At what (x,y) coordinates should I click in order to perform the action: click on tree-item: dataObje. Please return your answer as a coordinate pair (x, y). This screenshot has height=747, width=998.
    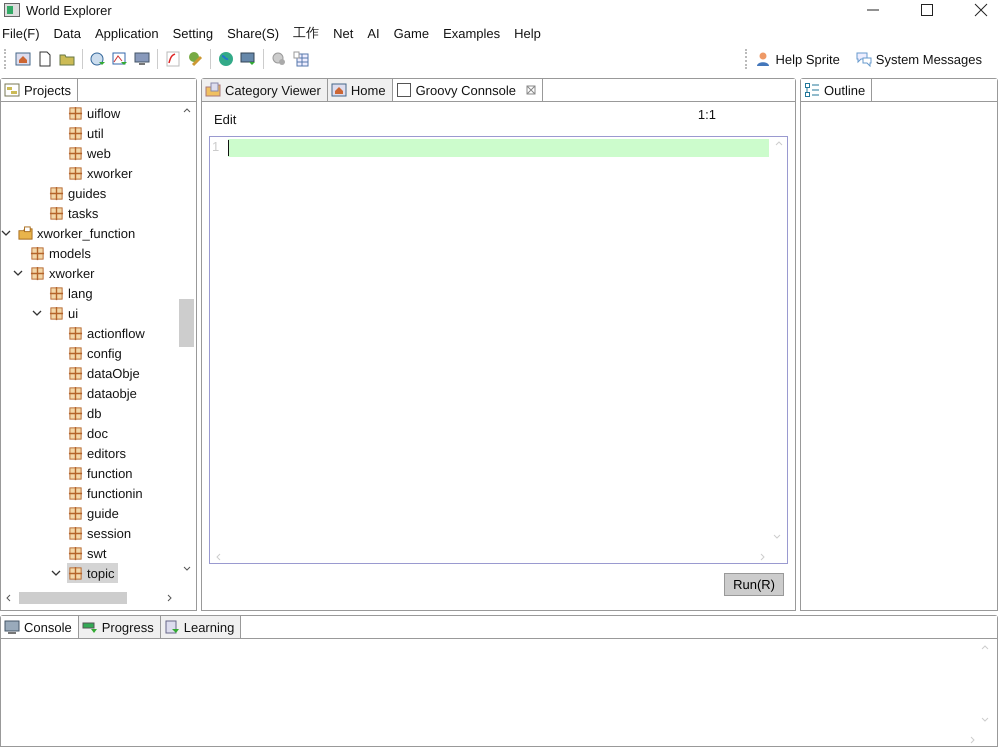
    Looking at the image, I should click on (105, 373).